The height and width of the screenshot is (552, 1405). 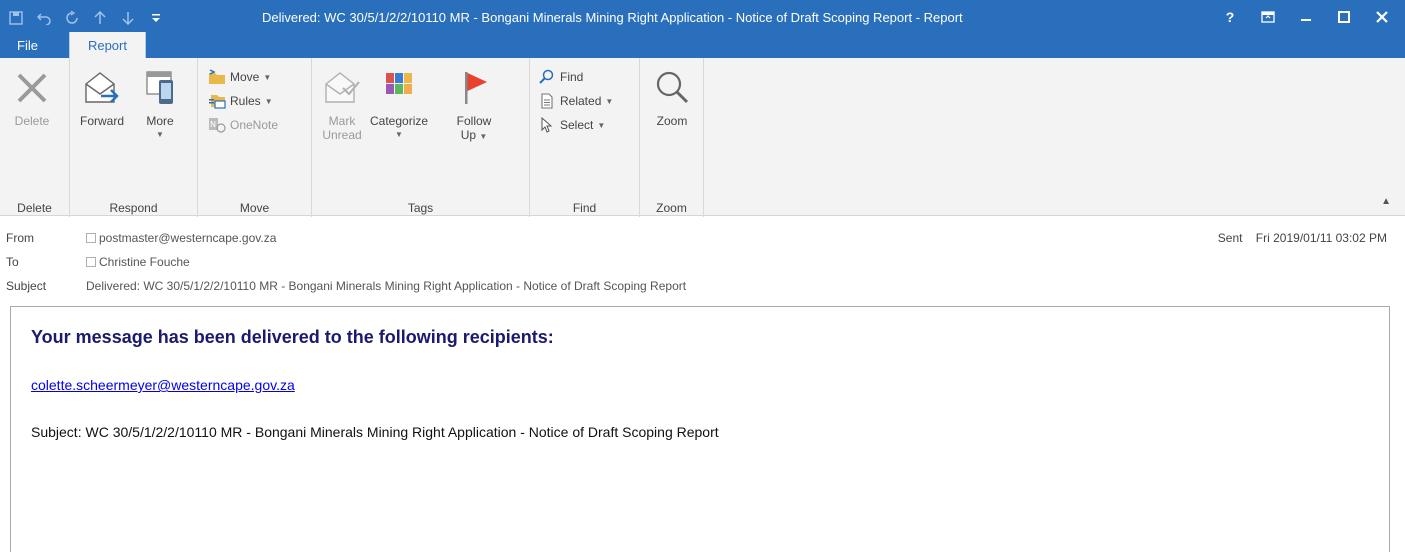 I want to click on onenote-button: N OneNote, so click(x=243, y=125).